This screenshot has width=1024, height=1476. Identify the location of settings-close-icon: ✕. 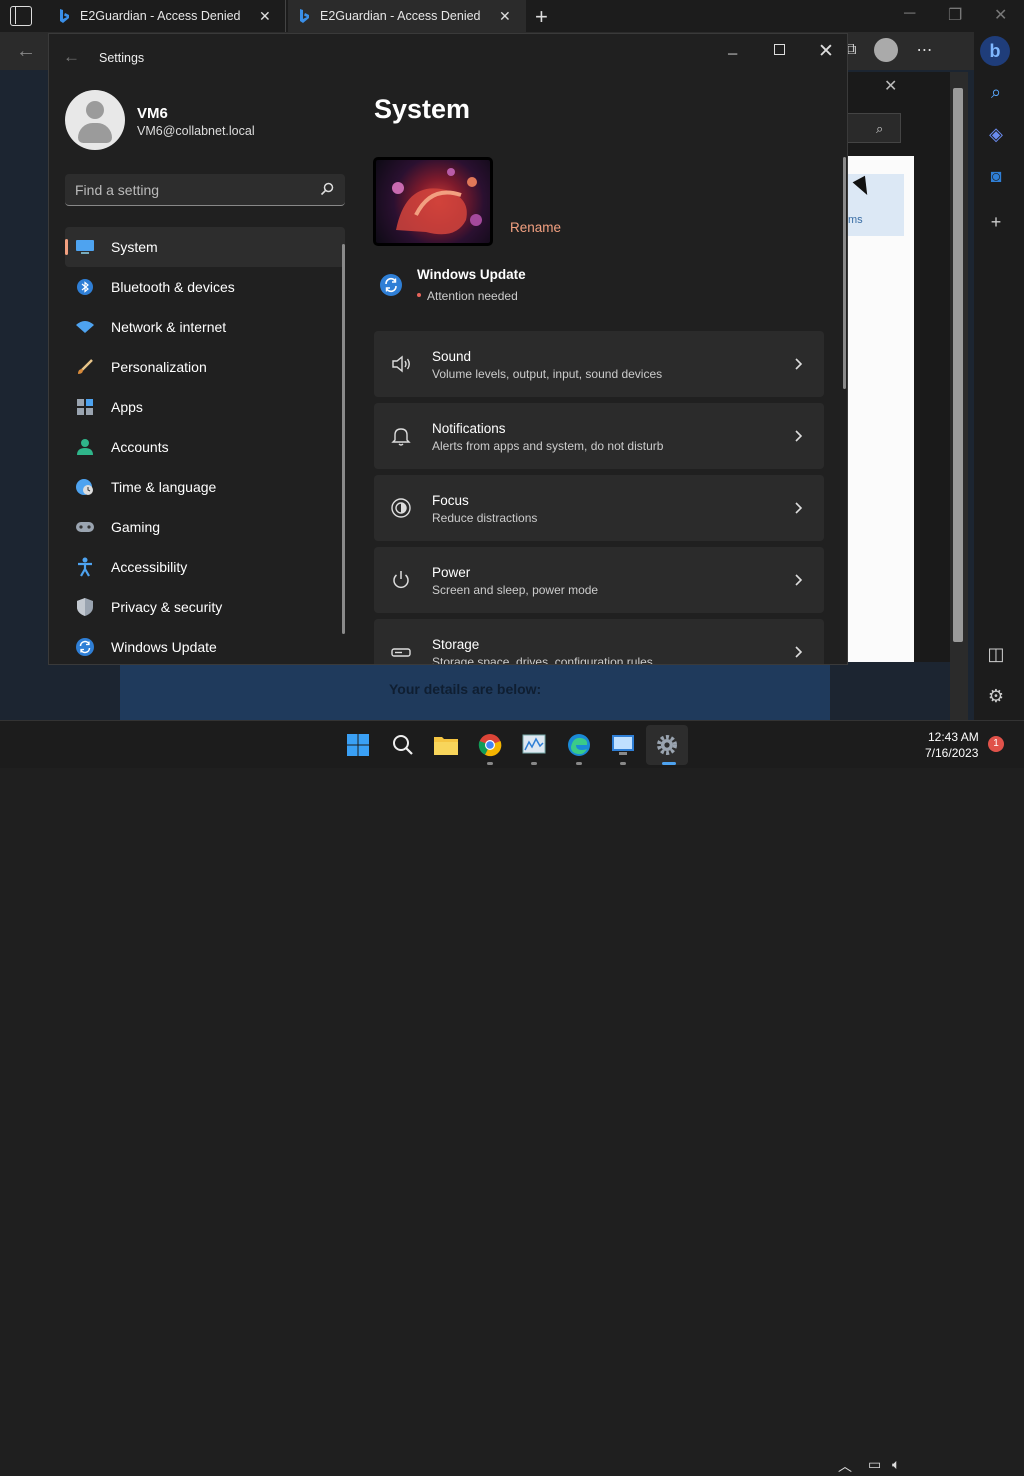
(826, 51).